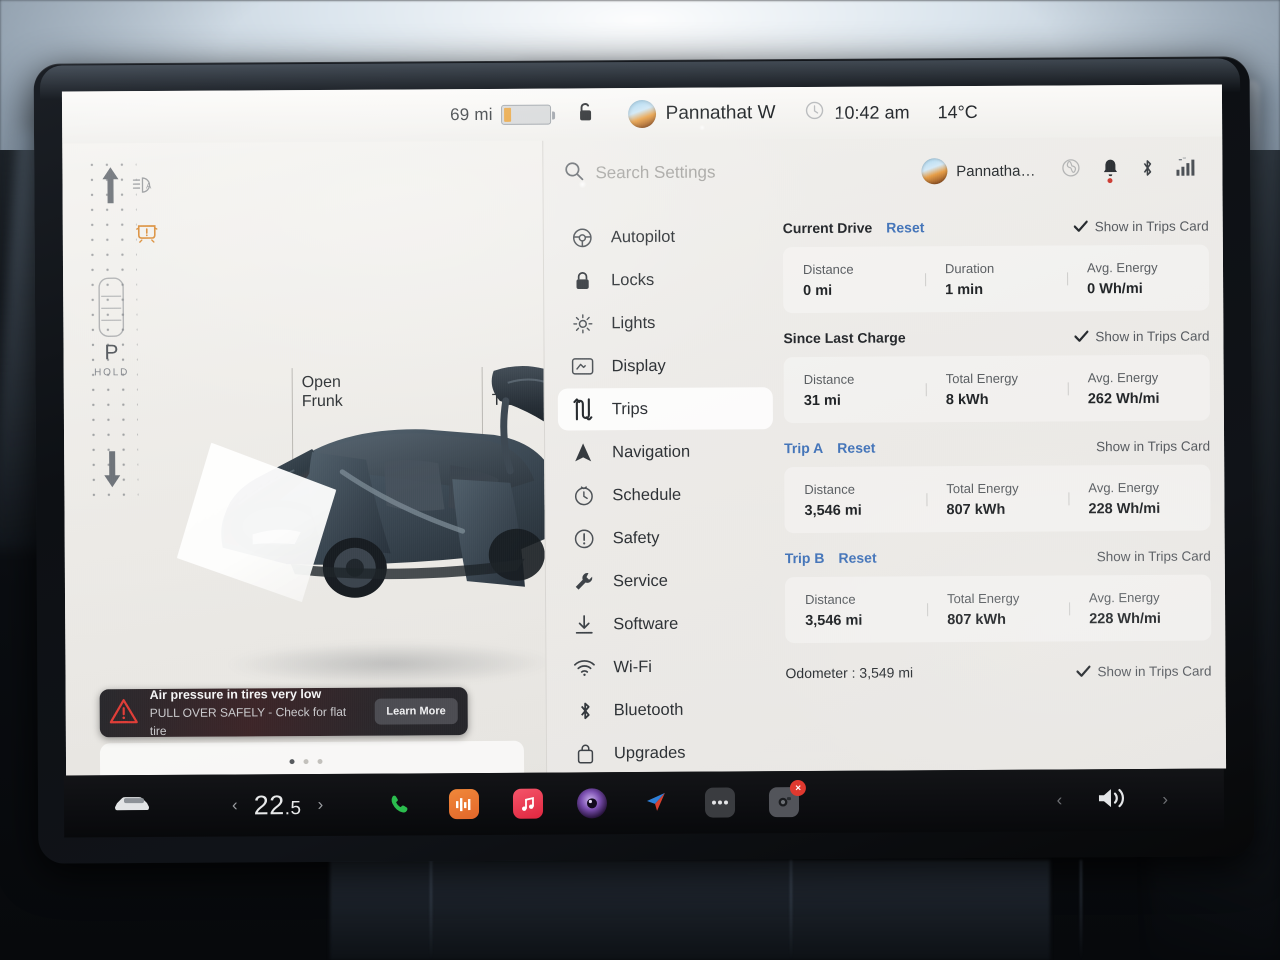 Image resolution: width=1280 pixels, height=960 pixels. Describe the element at coordinates (849, 673) in the screenshot. I see `odometer-label: Odometer : 3,549 mi` at that location.